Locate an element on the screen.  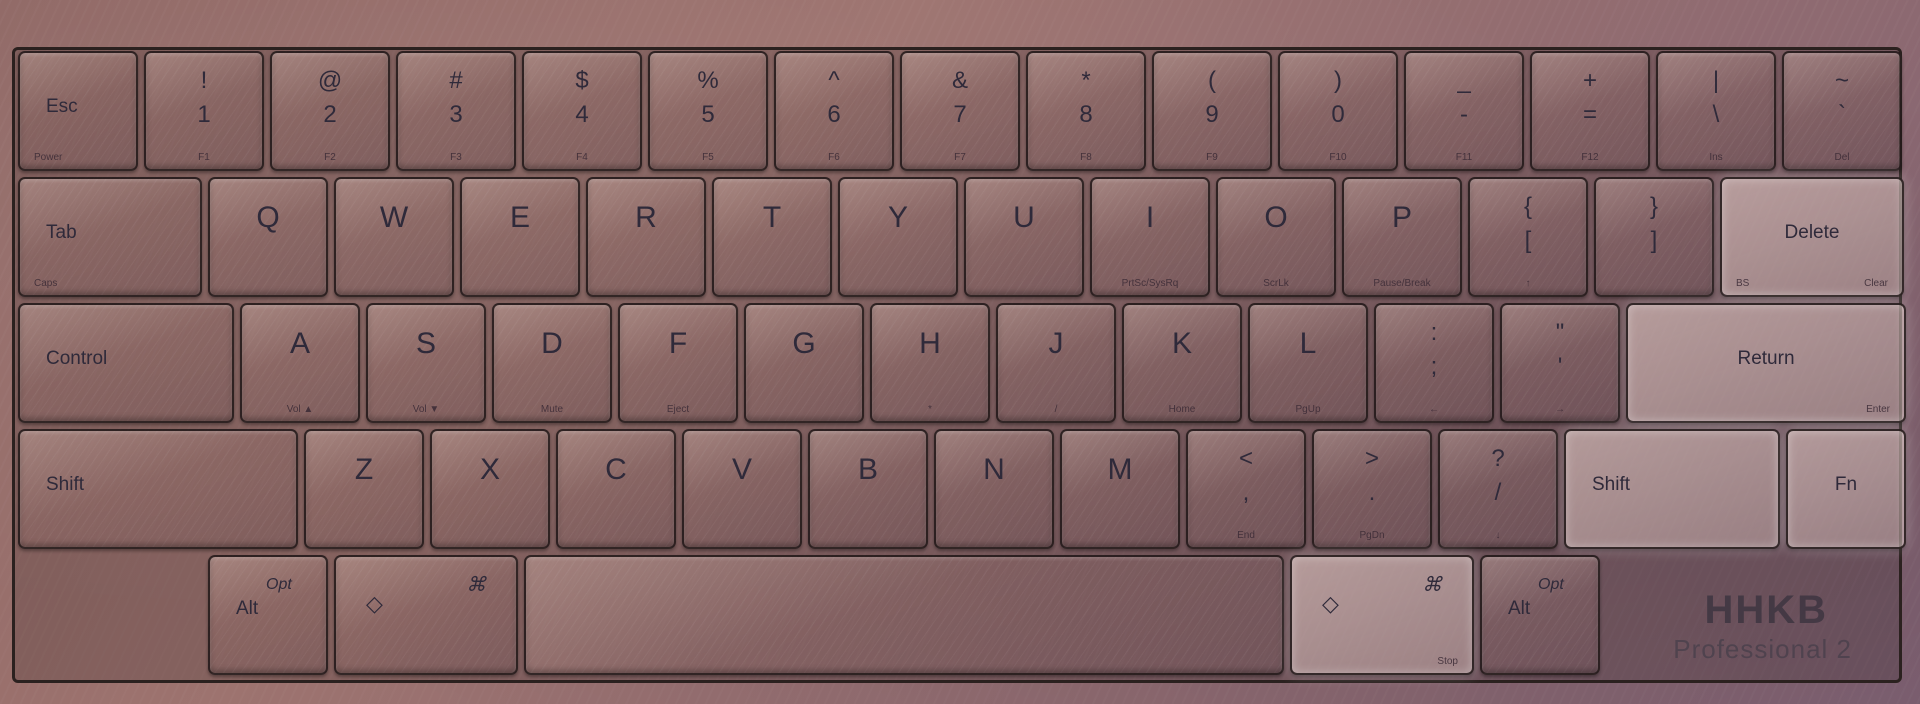
key-alt-right: Opt Alt is located at coordinates (1540, 615).